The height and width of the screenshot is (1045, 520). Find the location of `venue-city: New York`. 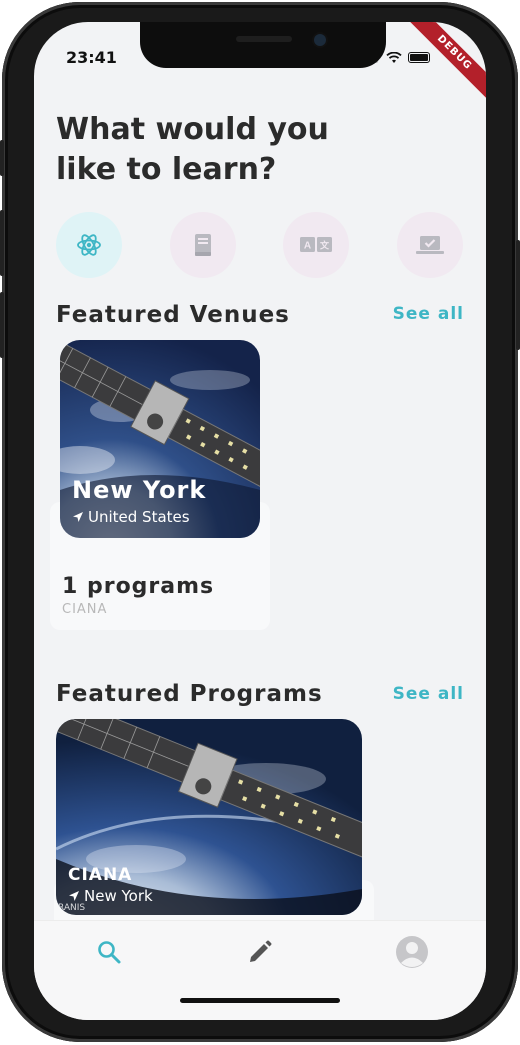

venue-city: New York is located at coordinates (139, 490).